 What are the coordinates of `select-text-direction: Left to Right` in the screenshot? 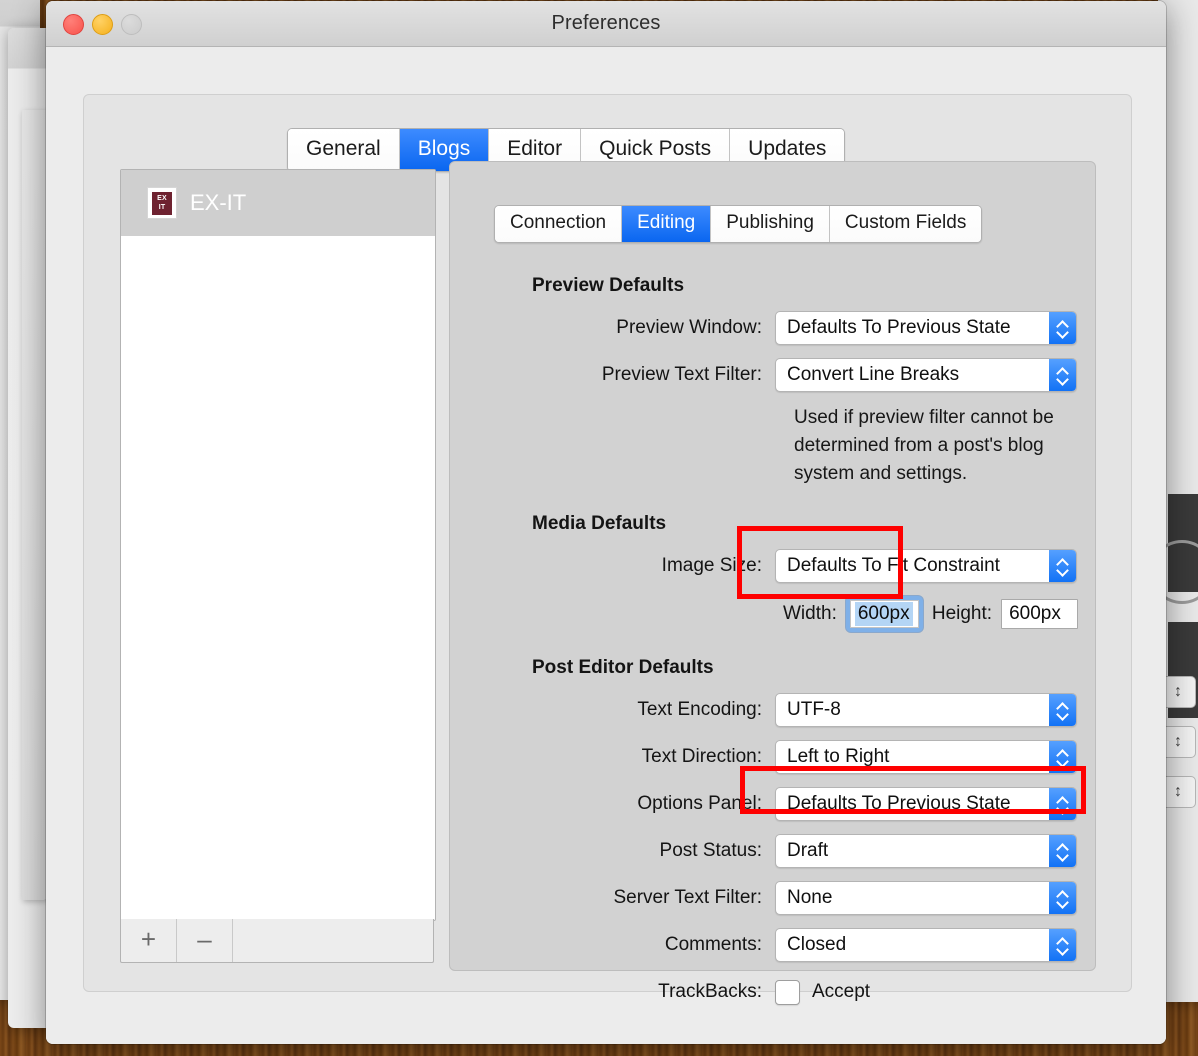 It's located at (926, 757).